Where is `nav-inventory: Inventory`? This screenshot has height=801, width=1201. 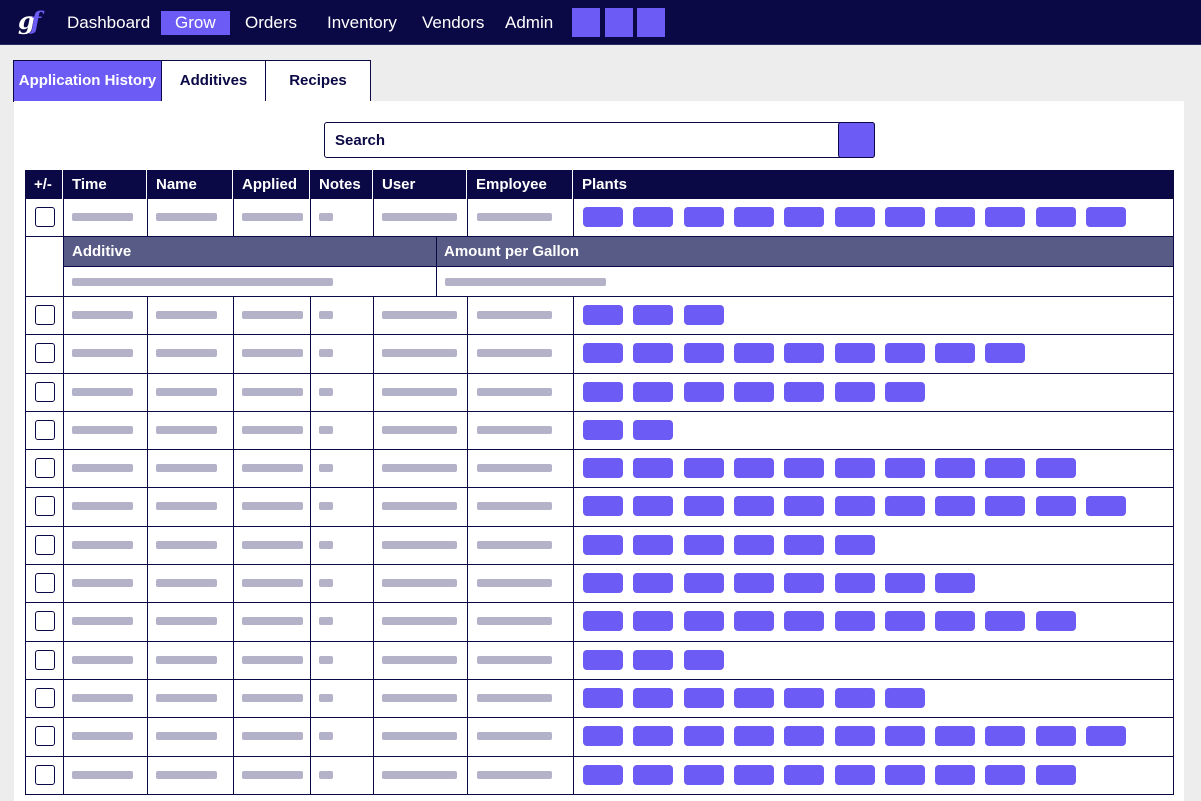
nav-inventory: Inventory is located at coordinates (362, 23).